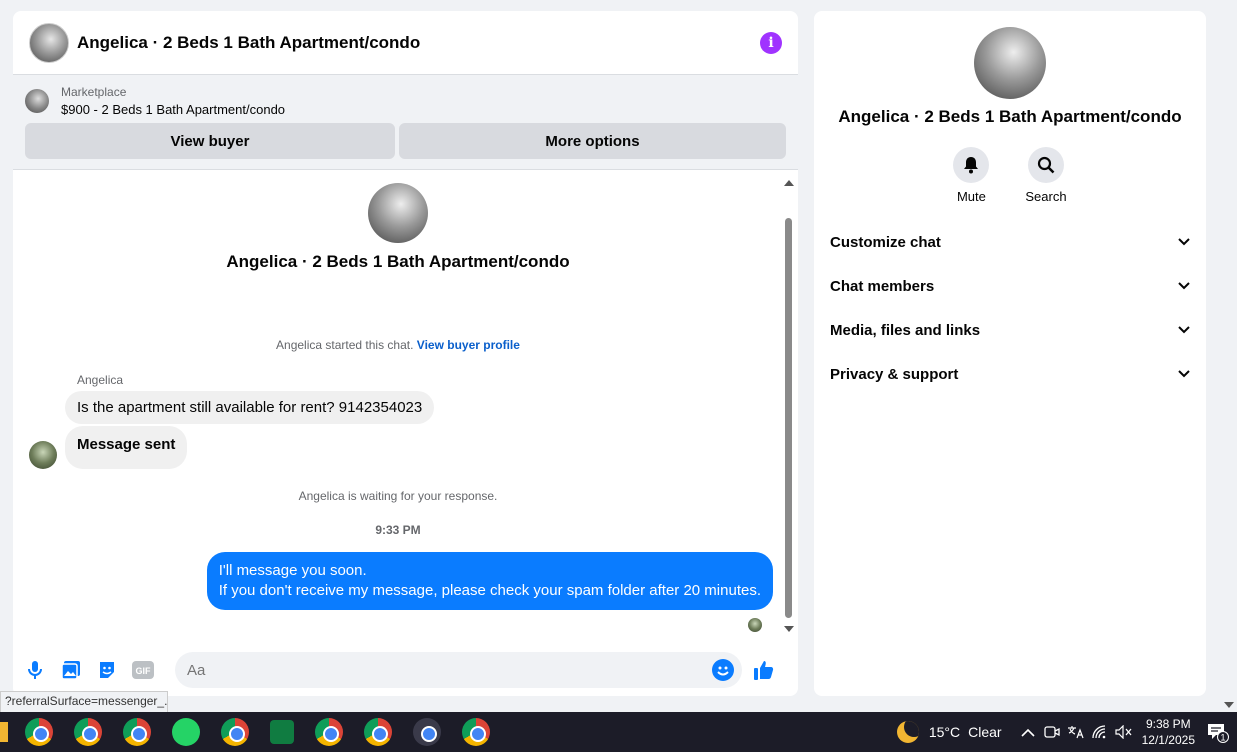 This screenshot has width=1237, height=752. Describe the element at coordinates (1076, 732) in the screenshot. I see `language-icon` at that location.